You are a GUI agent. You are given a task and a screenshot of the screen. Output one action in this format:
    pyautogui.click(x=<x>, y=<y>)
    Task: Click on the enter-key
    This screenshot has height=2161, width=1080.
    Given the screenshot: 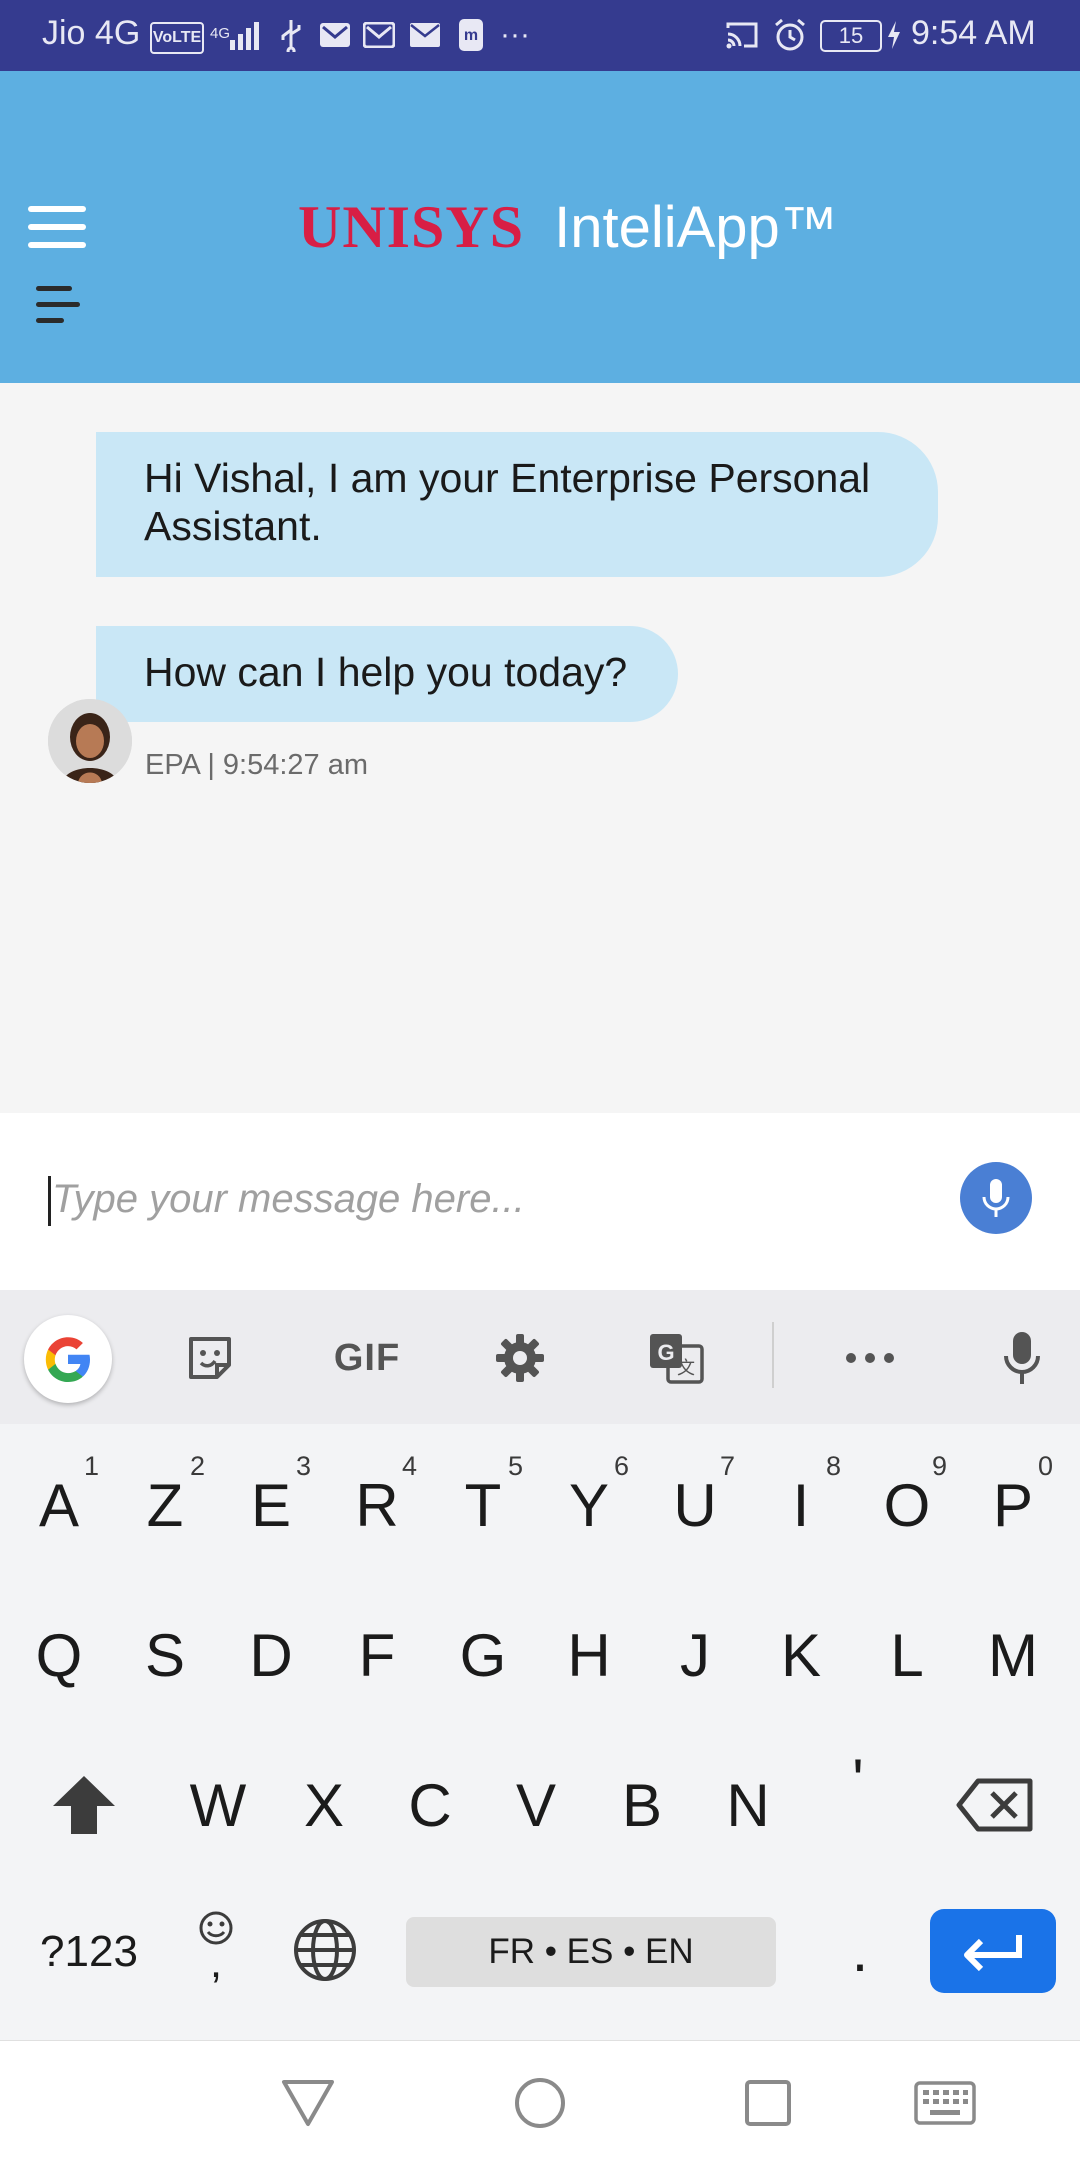 What is the action you would take?
    pyautogui.click(x=993, y=1951)
    